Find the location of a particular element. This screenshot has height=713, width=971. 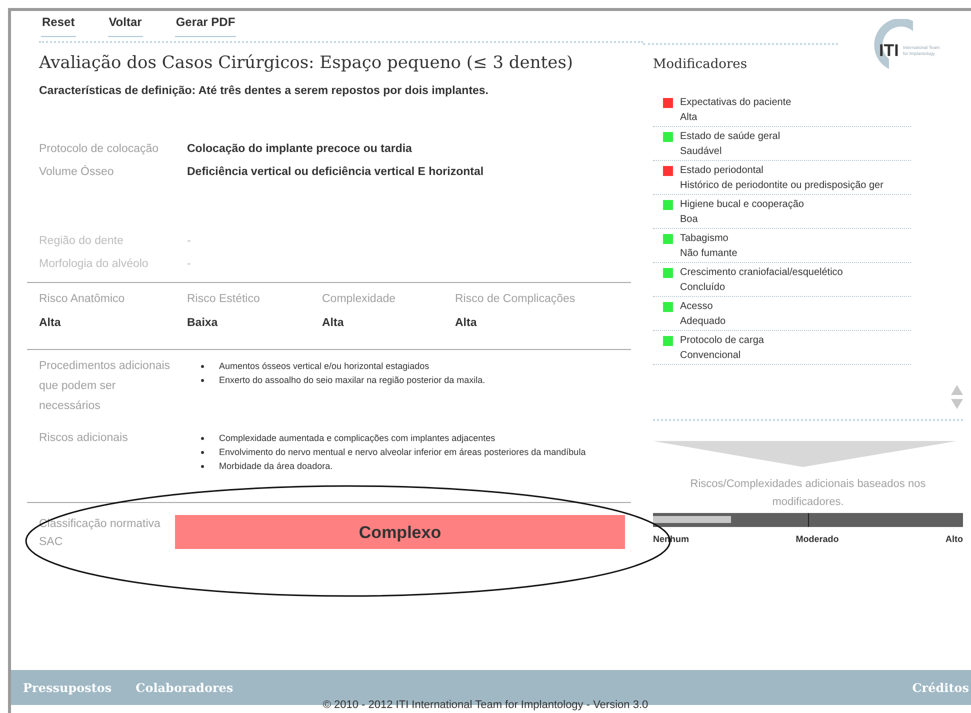

field-label: Região do dente is located at coordinates (81, 242).